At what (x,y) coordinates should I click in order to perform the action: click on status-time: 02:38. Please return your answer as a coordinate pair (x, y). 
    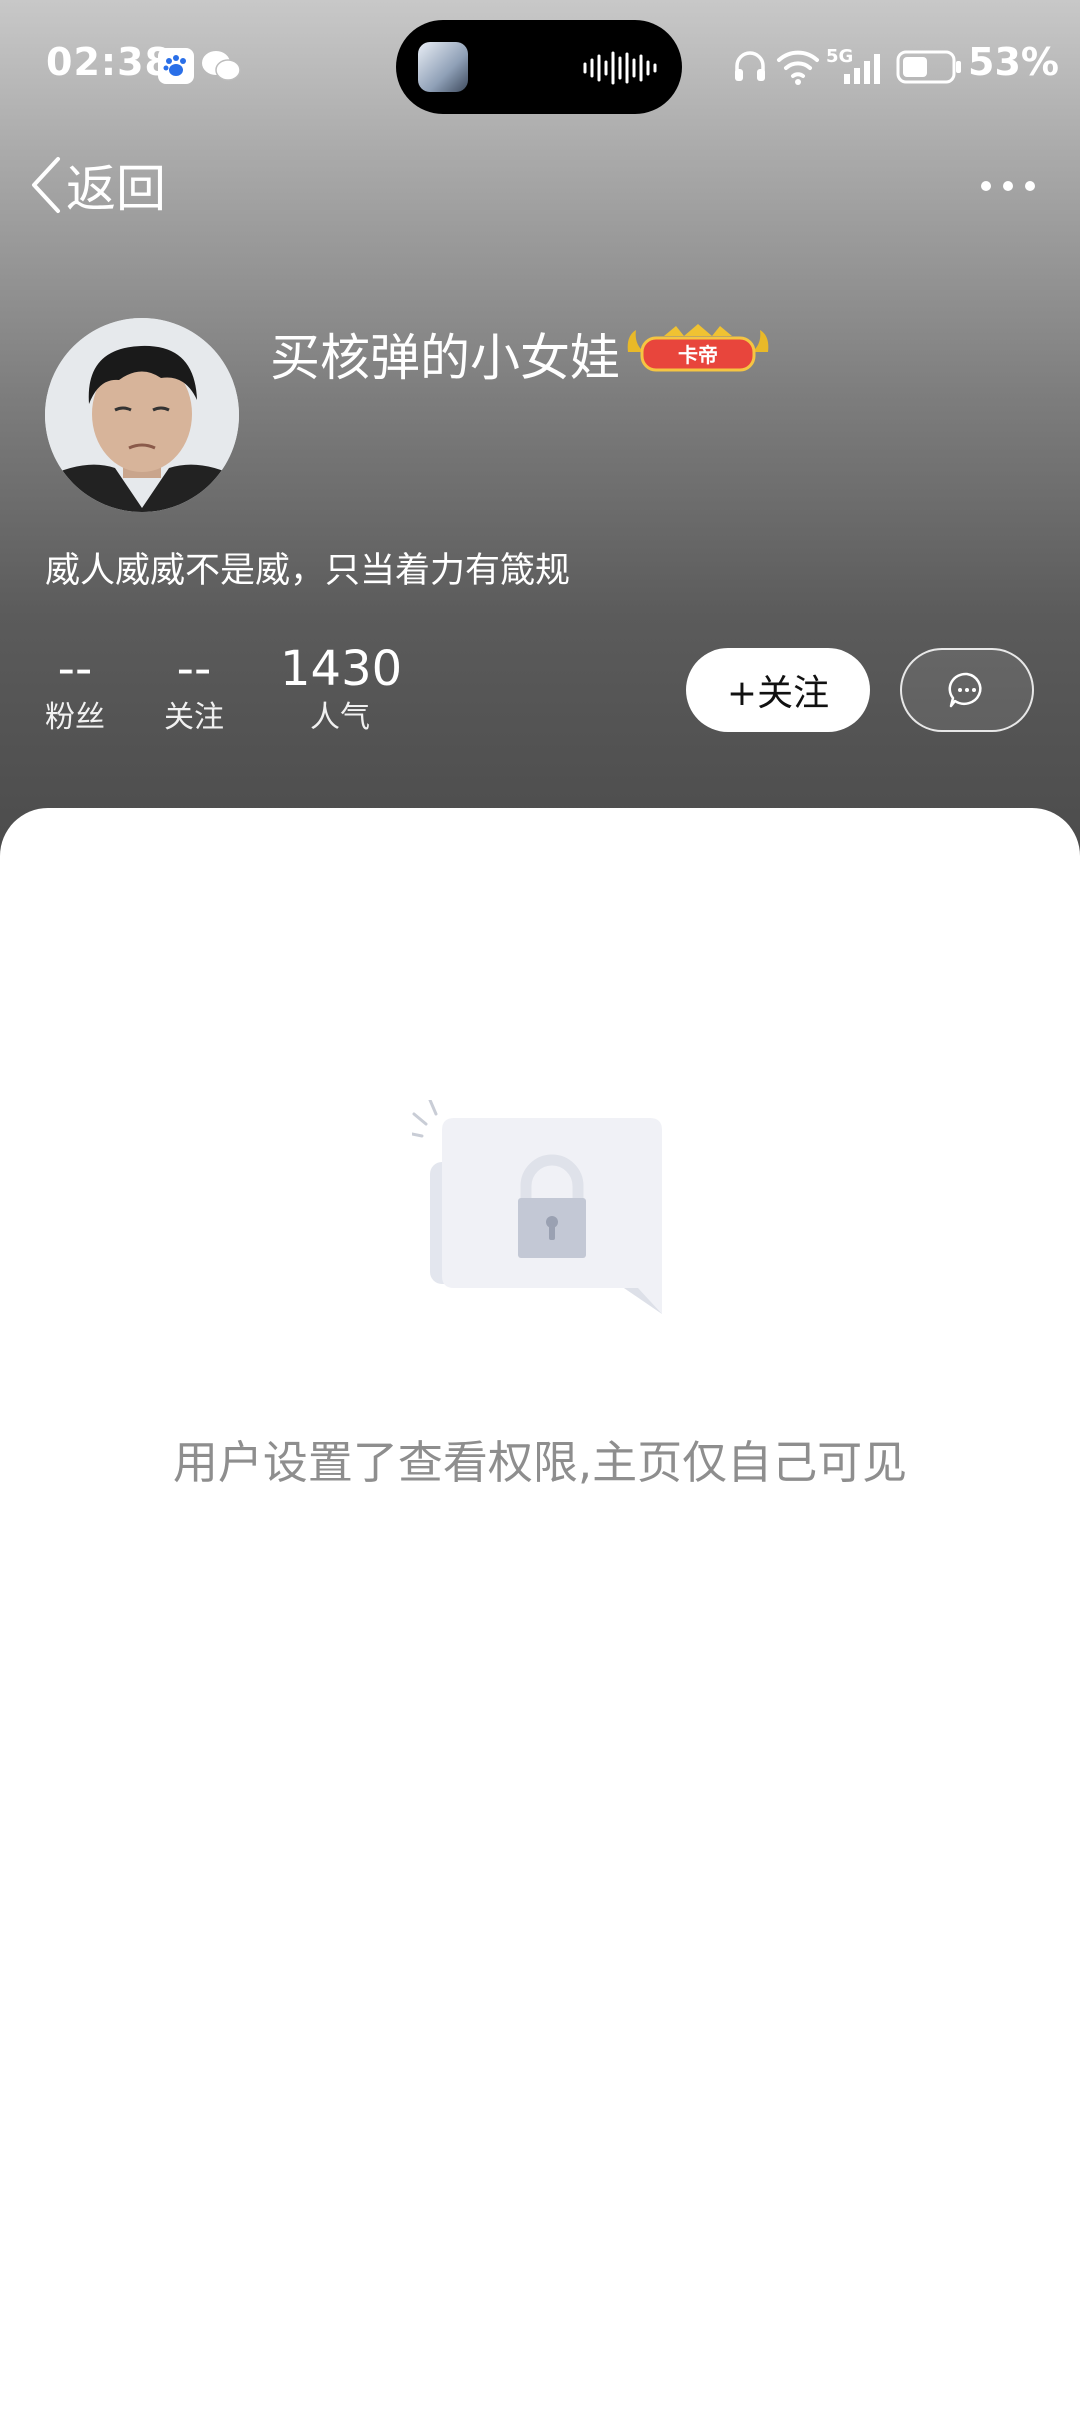
    Looking at the image, I should click on (109, 62).